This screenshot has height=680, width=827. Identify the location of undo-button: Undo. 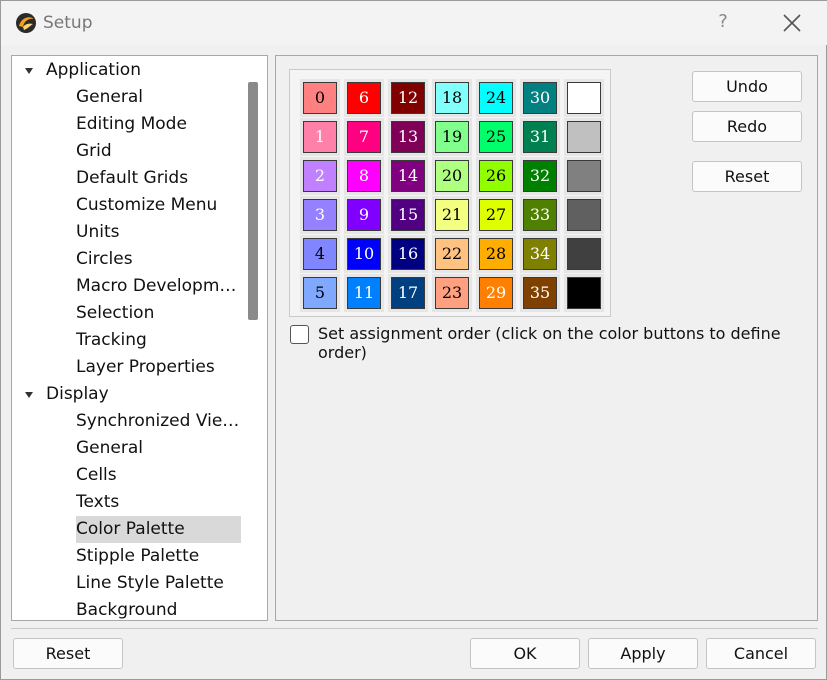
(747, 86).